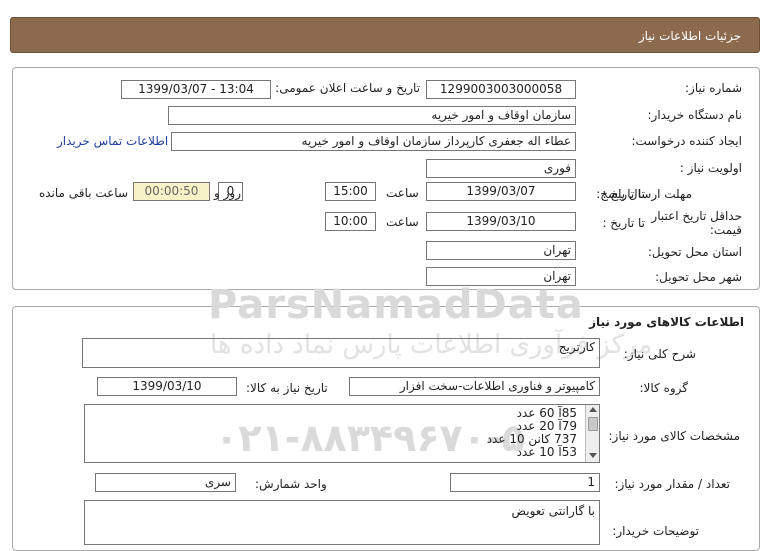 Image resolution: width=770 pixels, height=551 pixels. Describe the element at coordinates (474, 386) in the screenshot. I see `goods-group-field: کامپیوتر و فناوری اطلاعات-سخت افزار` at that location.